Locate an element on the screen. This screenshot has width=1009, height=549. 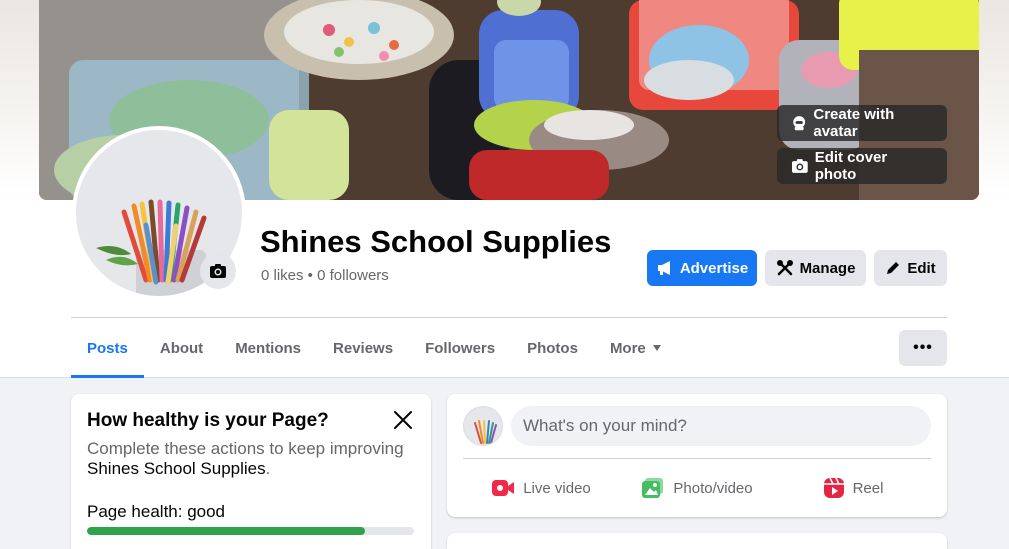
create-with-avatar-label: Create with avatar is located at coordinates (854, 123).